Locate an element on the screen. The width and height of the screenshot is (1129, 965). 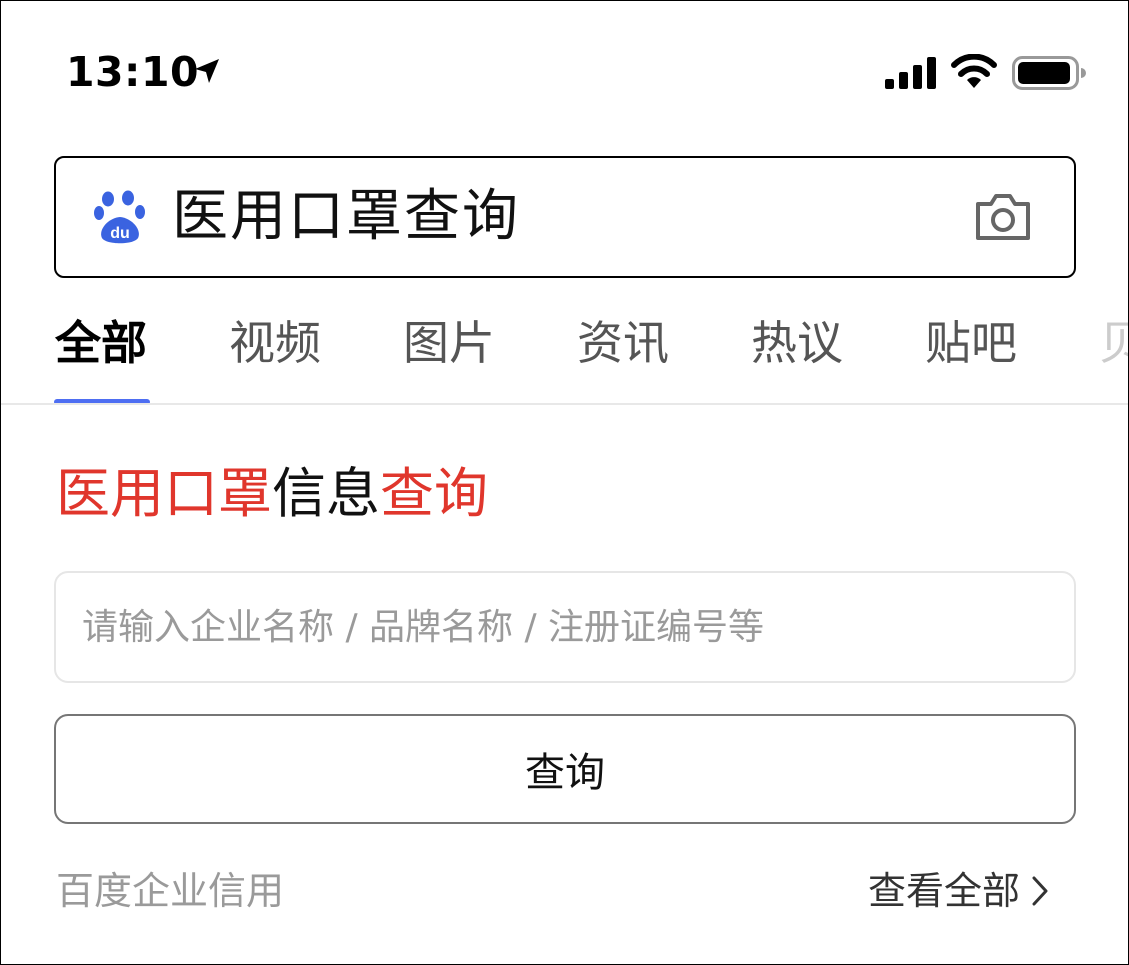
source-label: 百度企业信用 is located at coordinates (170, 891).